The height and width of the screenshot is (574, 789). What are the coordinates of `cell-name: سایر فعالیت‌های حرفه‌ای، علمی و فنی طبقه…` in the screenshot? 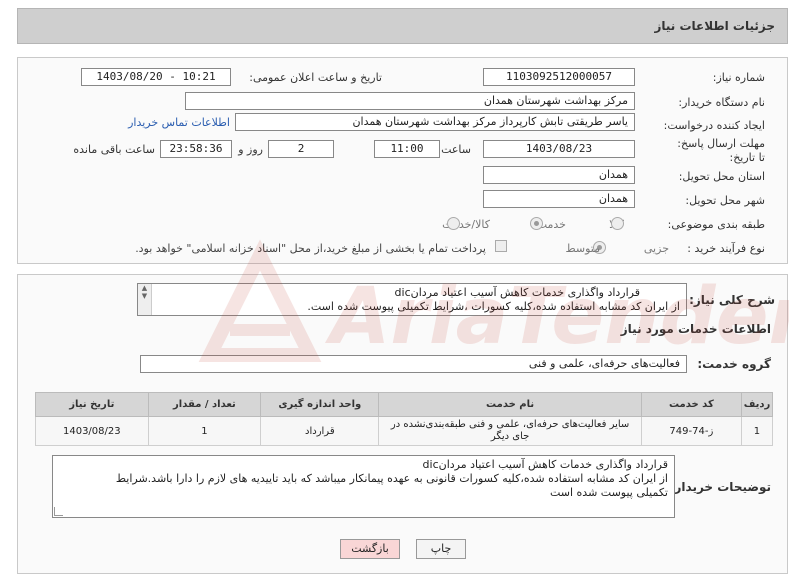 It's located at (510, 431).